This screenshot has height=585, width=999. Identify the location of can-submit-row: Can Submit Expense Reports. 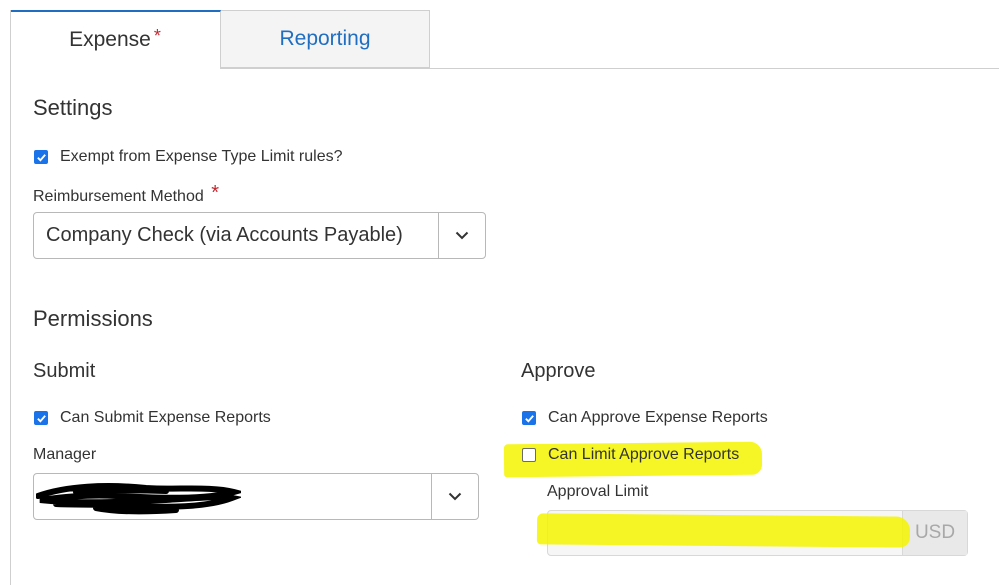
(152, 418).